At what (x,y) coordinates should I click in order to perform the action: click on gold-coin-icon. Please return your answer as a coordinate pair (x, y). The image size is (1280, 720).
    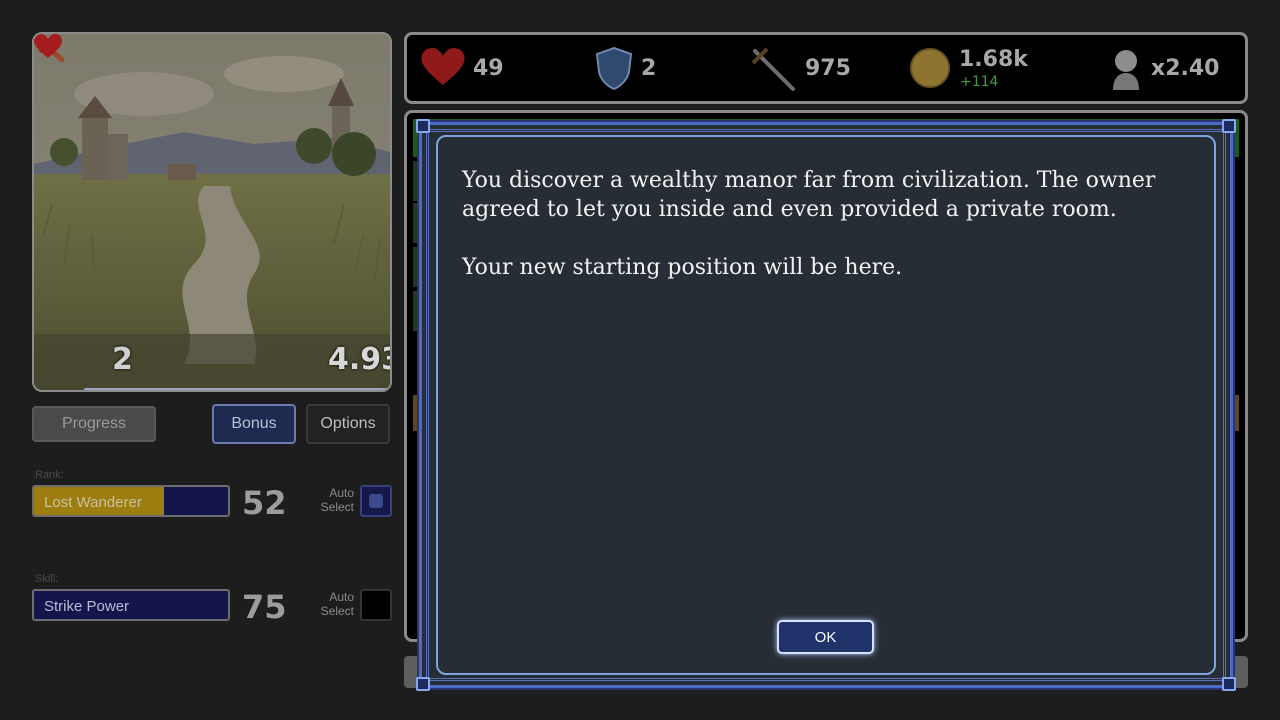
    Looking at the image, I should click on (930, 68).